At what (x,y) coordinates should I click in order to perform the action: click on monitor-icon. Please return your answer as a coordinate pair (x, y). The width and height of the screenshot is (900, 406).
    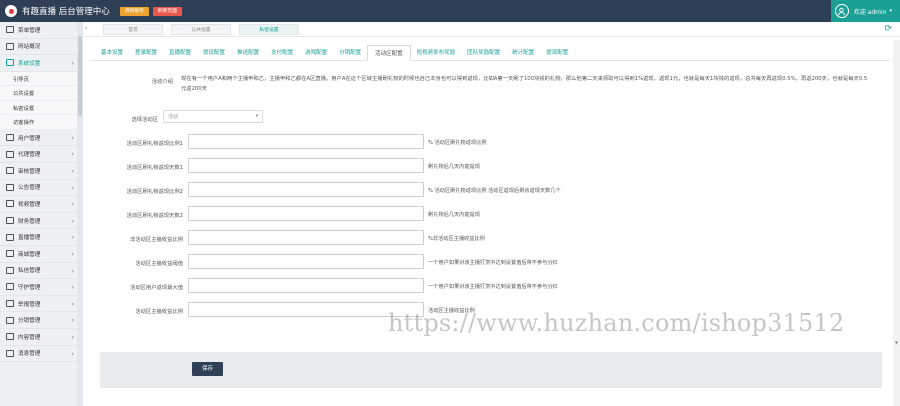
    Looking at the image, I should click on (10, 187).